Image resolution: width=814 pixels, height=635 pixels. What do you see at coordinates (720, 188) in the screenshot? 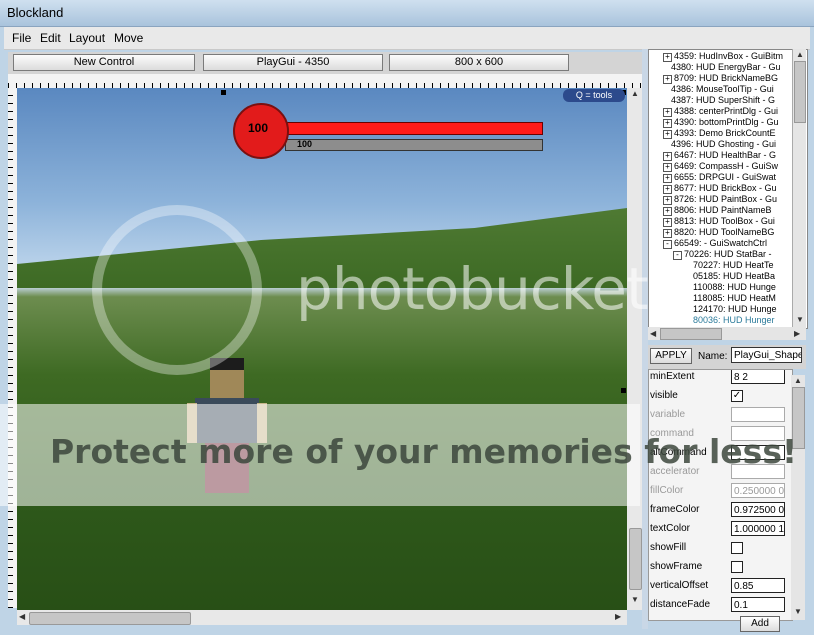
I see `tree-item: +8677: HUD BrickBox - Gu` at bounding box center [720, 188].